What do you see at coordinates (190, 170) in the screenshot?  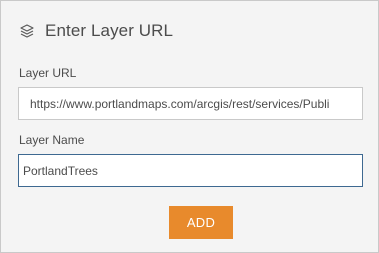 I see `layer-name-input` at bounding box center [190, 170].